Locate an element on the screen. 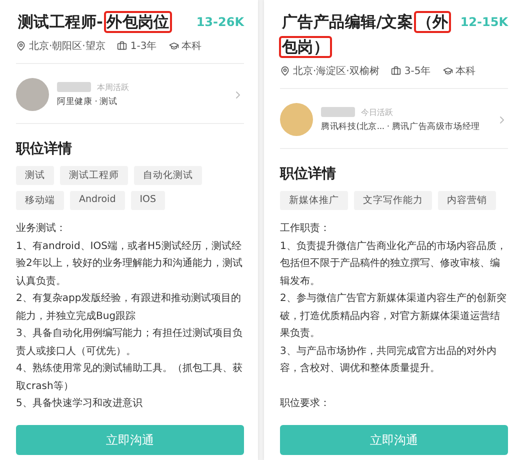 This screenshot has height=460, width=522. skill-tag: IOS is located at coordinates (148, 200).